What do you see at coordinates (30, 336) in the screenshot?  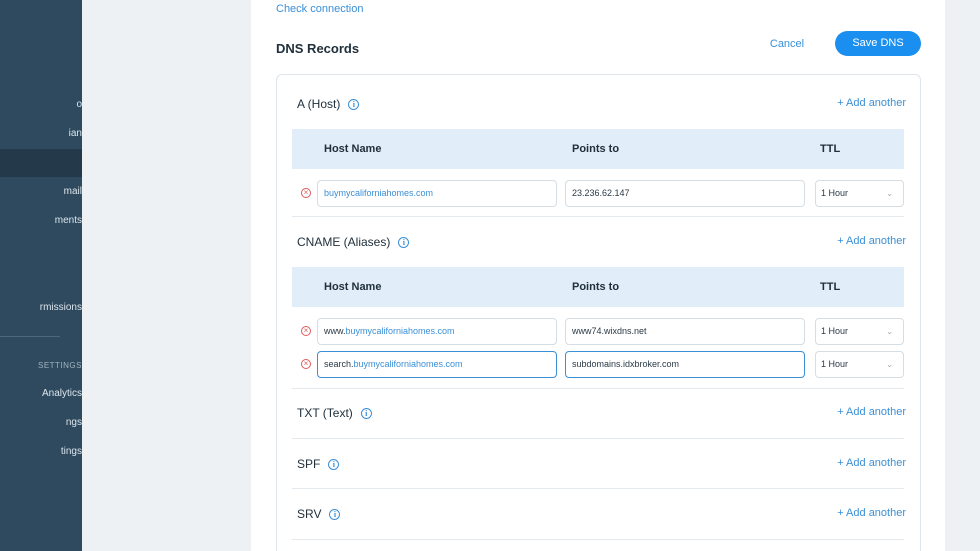 I see `sidebar-divider` at bounding box center [30, 336].